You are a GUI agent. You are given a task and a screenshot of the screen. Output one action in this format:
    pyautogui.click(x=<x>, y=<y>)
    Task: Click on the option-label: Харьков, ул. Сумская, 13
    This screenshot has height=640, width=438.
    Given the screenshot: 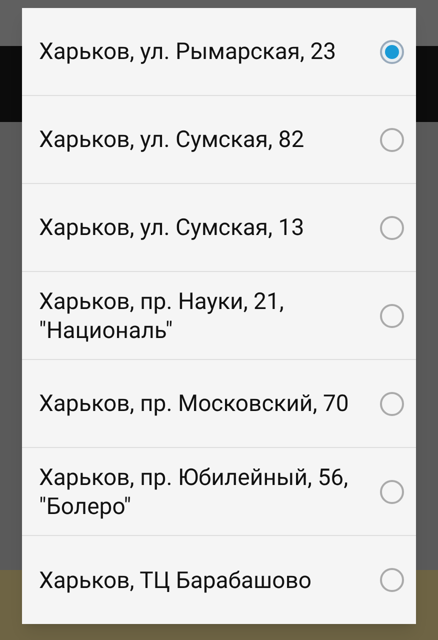 What is the action you would take?
    pyautogui.click(x=172, y=227)
    